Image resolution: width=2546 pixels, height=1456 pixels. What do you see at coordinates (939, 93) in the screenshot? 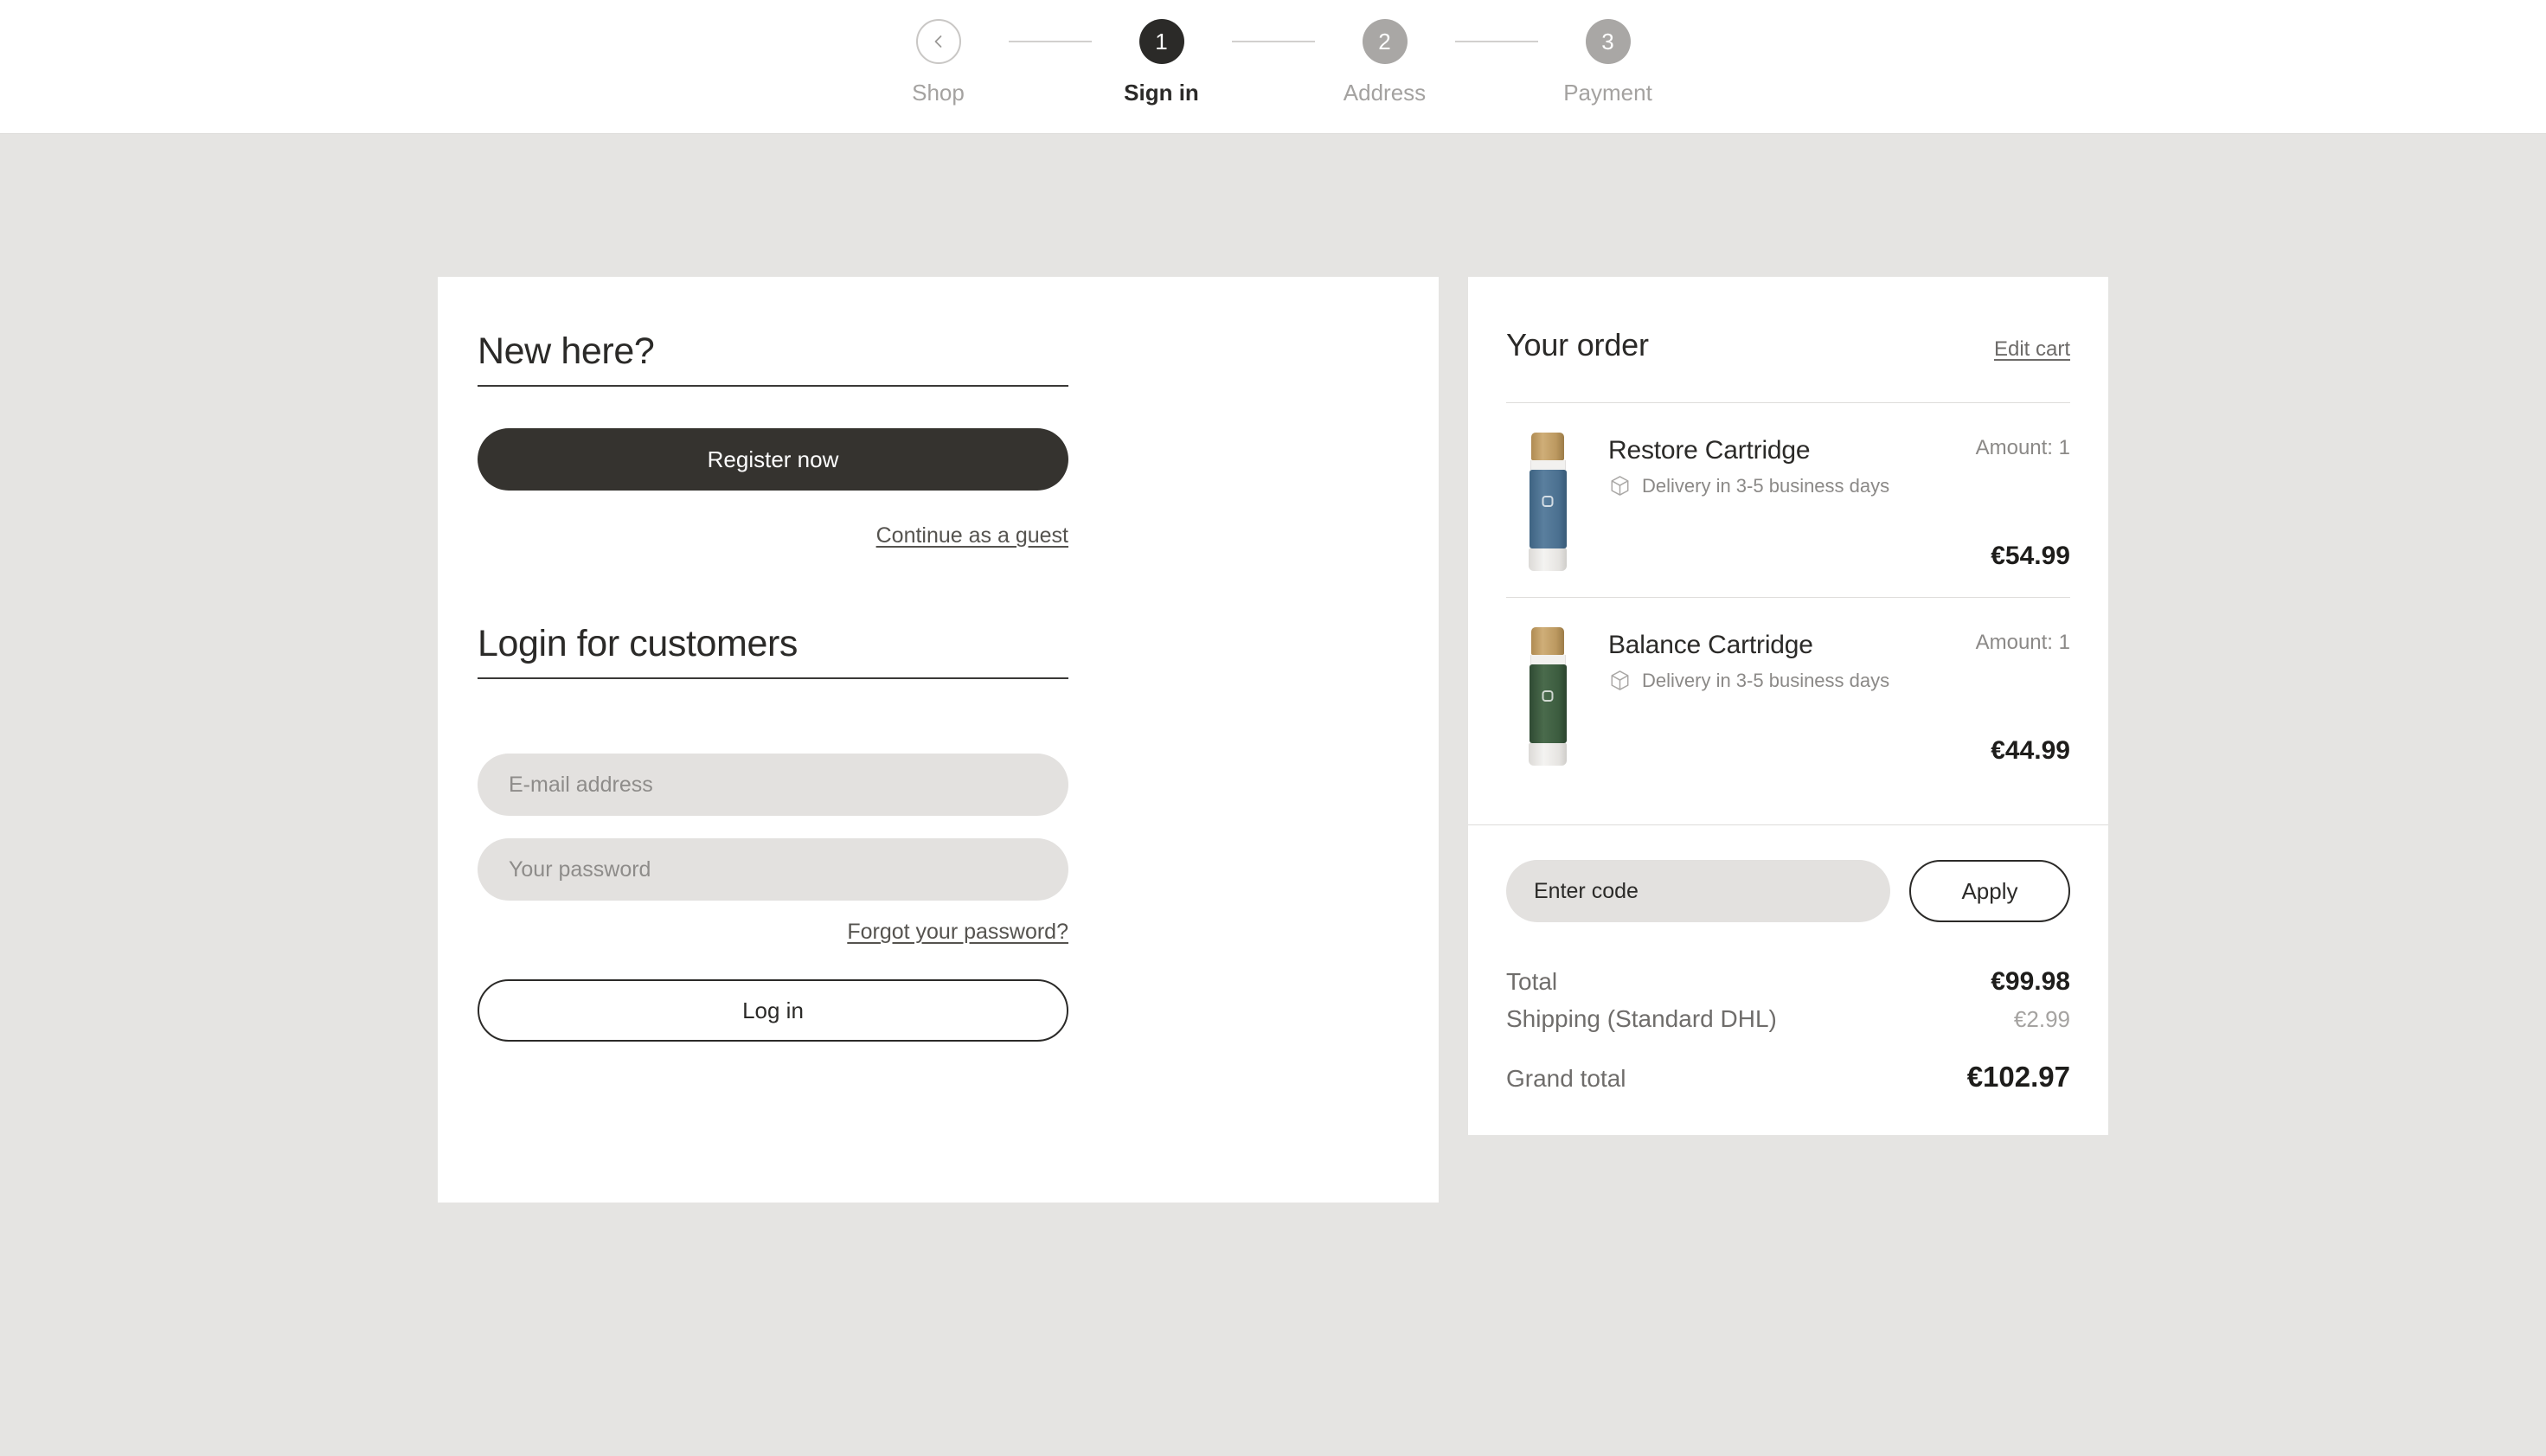
I see `stepper-label-shop: Shop` at bounding box center [939, 93].